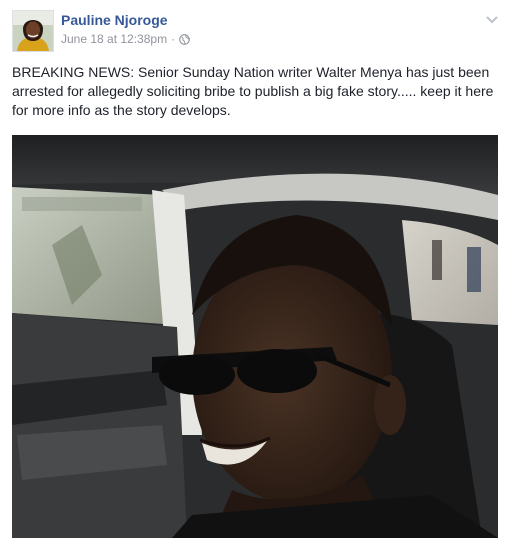 The image size is (509, 538). I want to click on chevron-down-icon, so click(492, 18).